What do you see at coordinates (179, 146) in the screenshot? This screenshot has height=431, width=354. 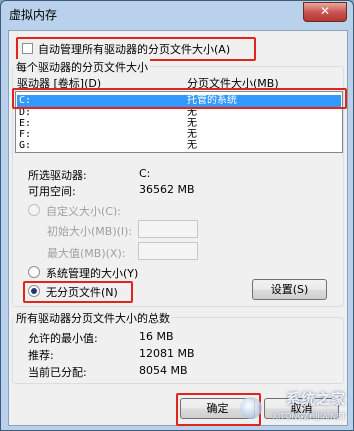 I see `list-item: G: 无` at bounding box center [179, 146].